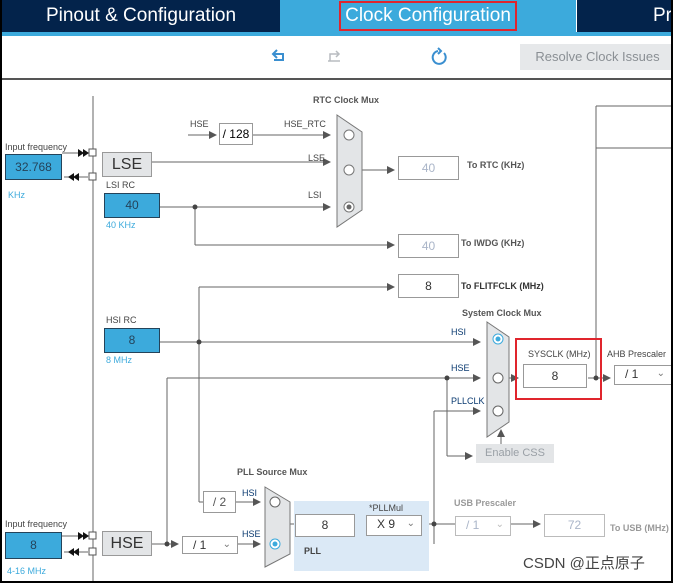 This screenshot has height=583, width=673. Describe the element at coordinates (555, 376) in the screenshot. I see `sysclk-value-input: 8` at that location.